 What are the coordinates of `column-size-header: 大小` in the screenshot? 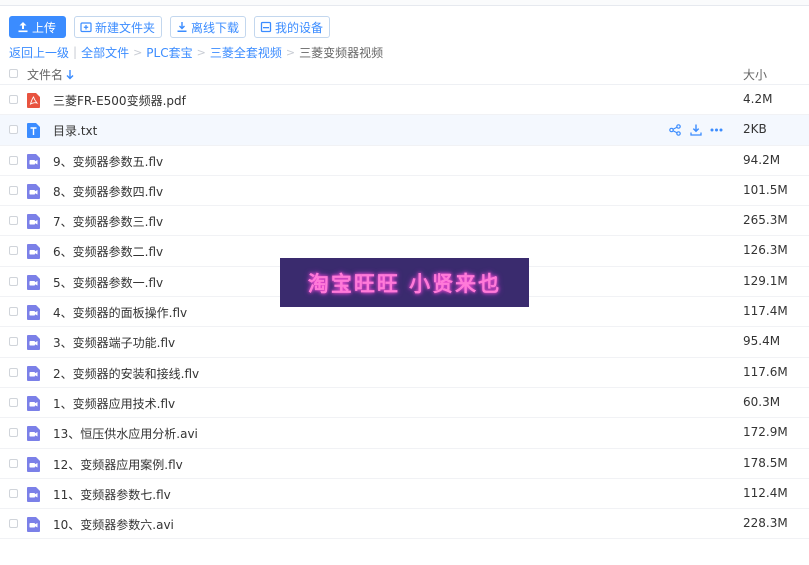 It's located at (755, 74).